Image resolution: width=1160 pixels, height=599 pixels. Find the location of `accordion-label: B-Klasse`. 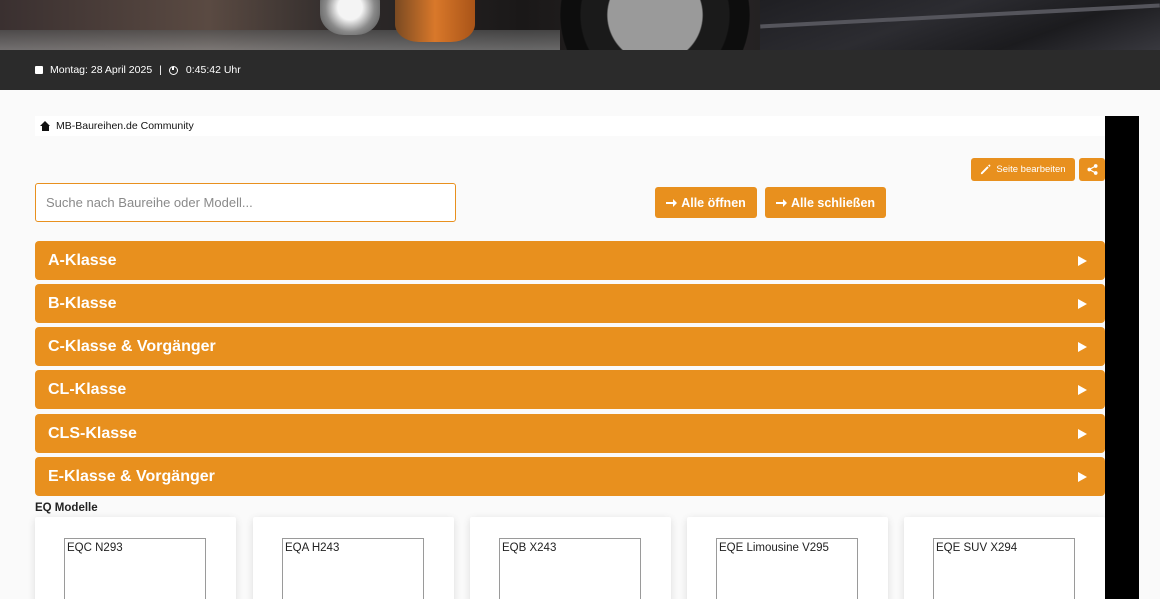

accordion-label: B-Klasse is located at coordinates (82, 303).